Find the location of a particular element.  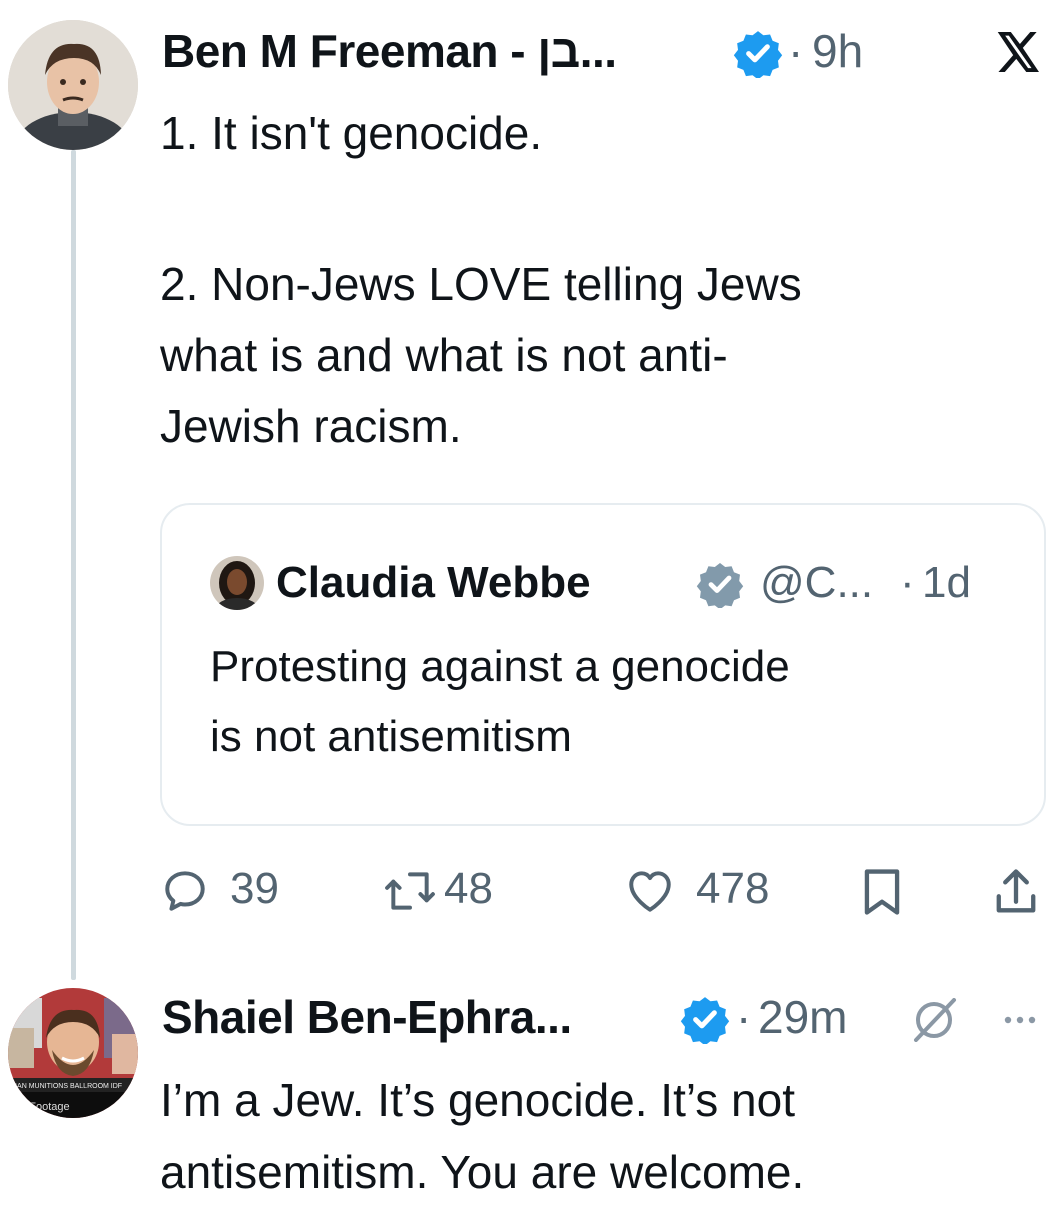

like-button: 478 is located at coordinates (712, 892).